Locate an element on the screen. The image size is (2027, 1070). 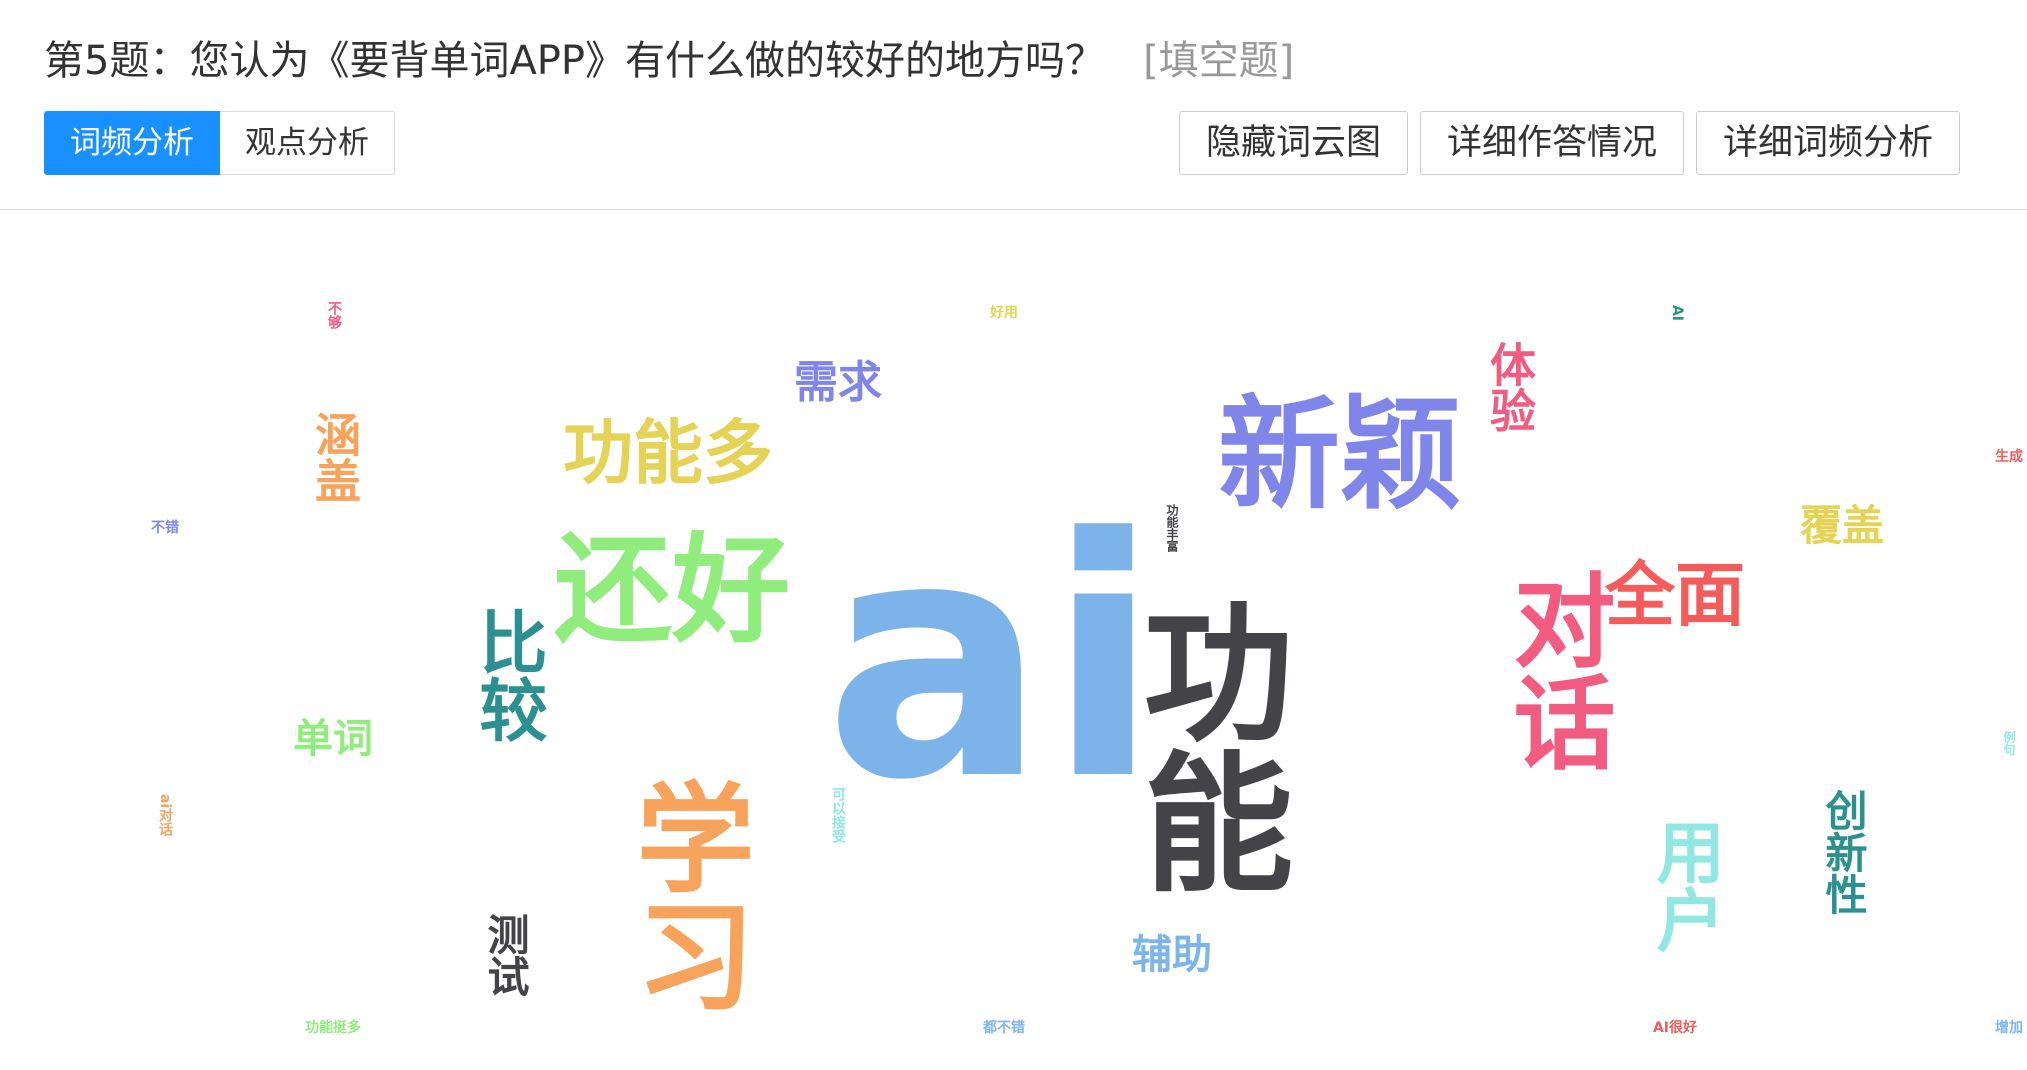
cloud-word: 增加 is located at coordinates (2009, 1028).